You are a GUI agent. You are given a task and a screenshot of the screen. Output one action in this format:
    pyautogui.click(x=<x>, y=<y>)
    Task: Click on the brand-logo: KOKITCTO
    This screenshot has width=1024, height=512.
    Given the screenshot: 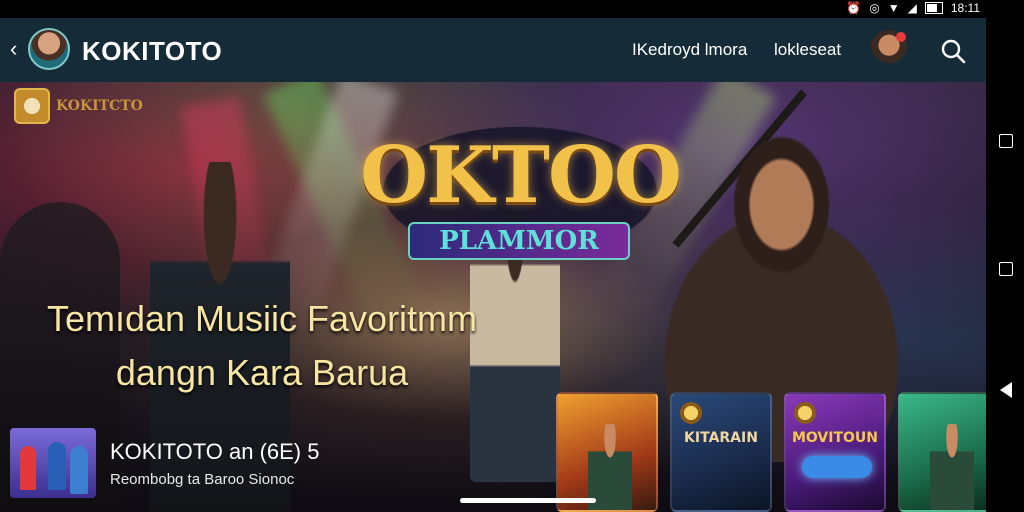 What is the action you would take?
    pyautogui.click(x=78, y=106)
    